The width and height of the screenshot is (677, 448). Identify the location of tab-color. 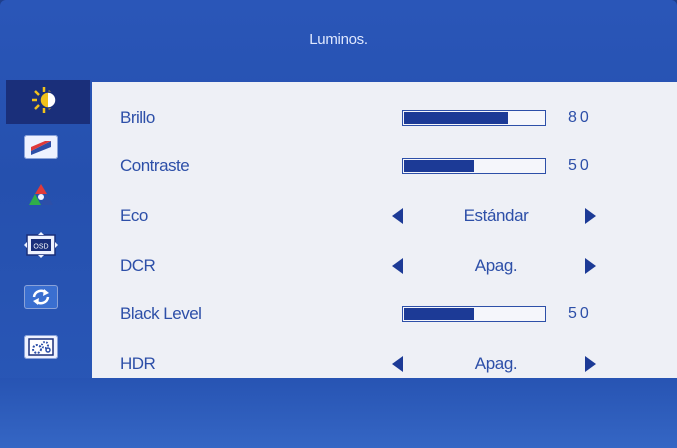
(41, 197).